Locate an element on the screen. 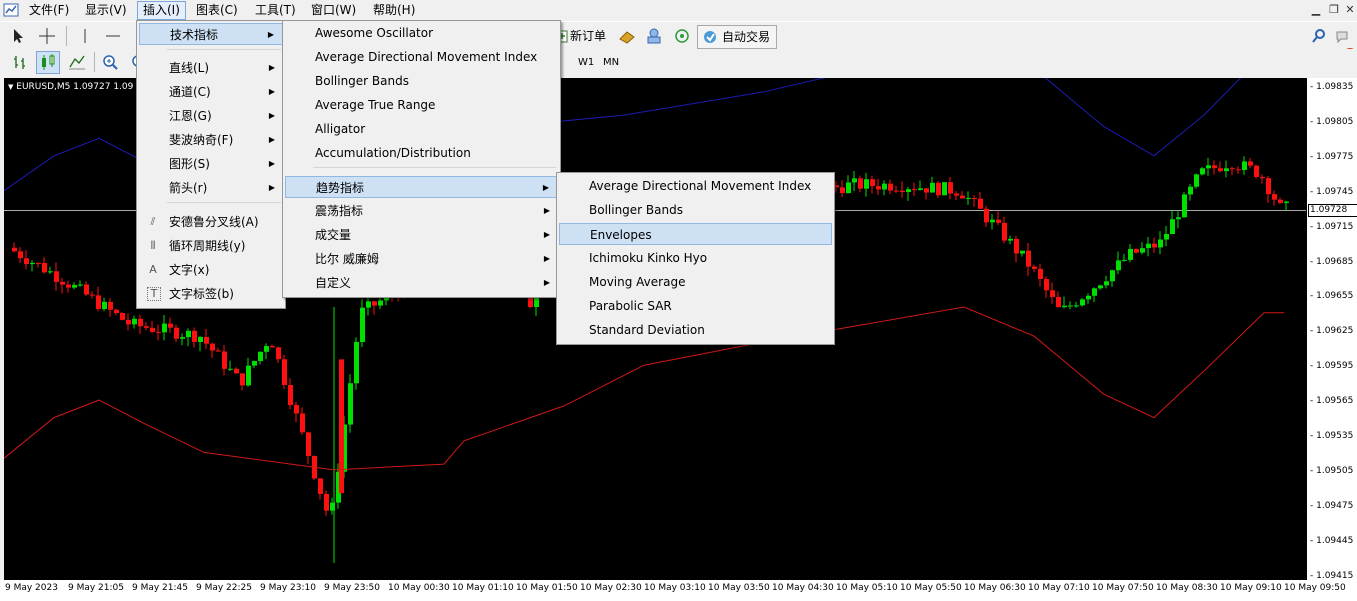 The image size is (1357, 601). current-price-label: 1.09728 is located at coordinates (1332, 210).